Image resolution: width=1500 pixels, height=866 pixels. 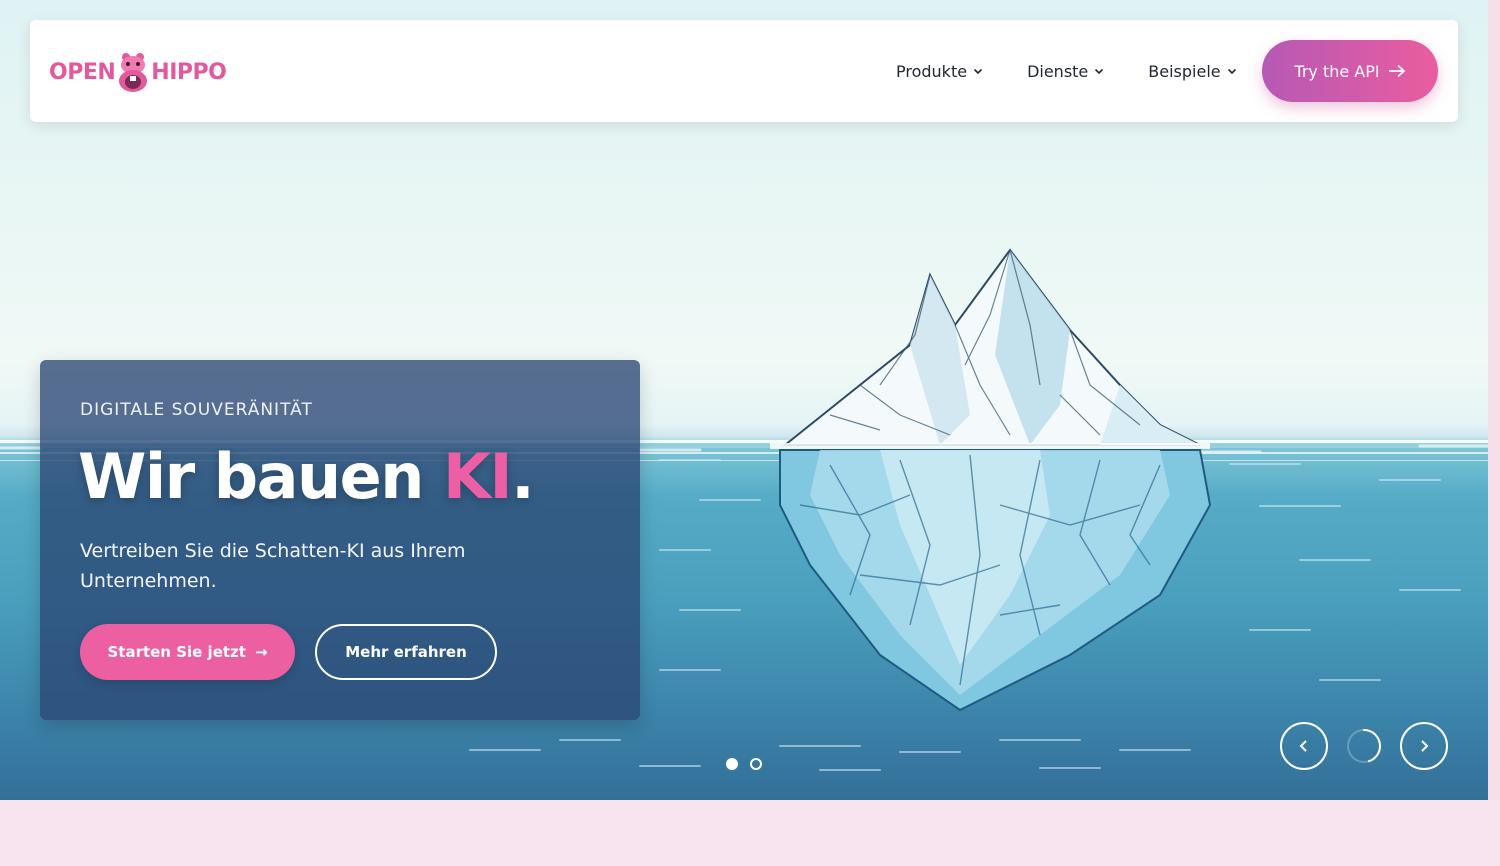 I want to click on brand-logo: OPEN HIPPO, so click(x=138, y=72).